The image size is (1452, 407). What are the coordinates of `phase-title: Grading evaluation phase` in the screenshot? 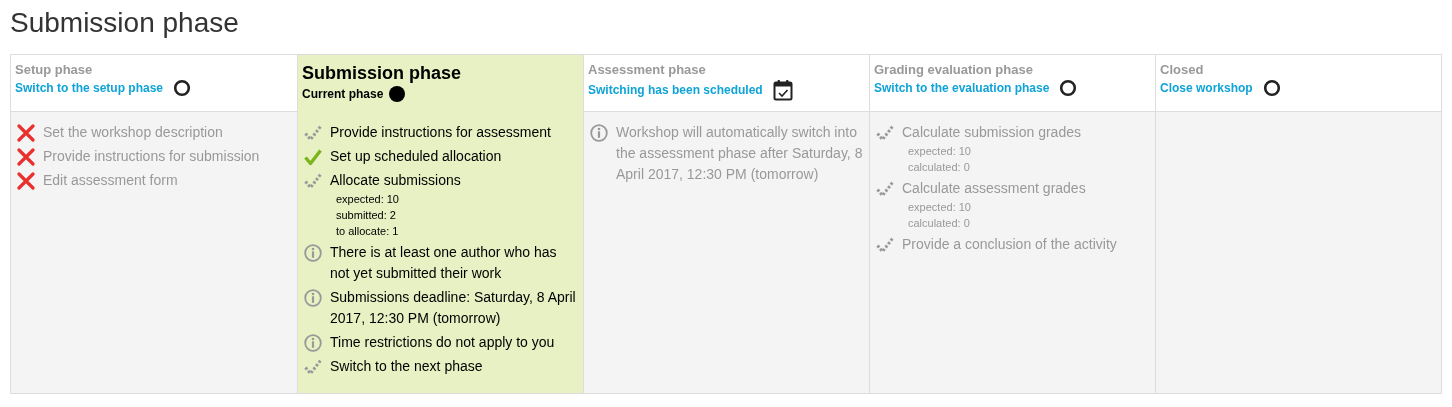 It's located at (954, 70).